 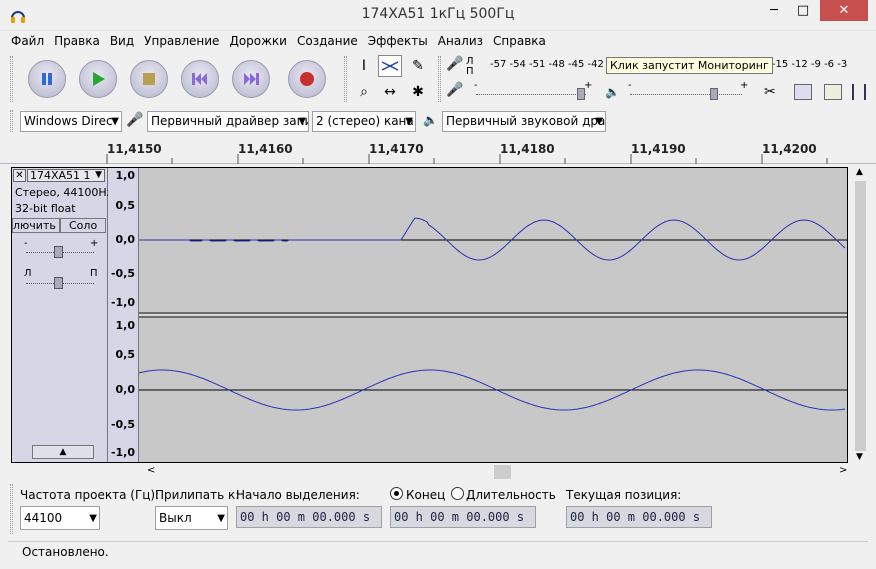 I want to click on draw-tool-icon: ✎, so click(x=418, y=66).